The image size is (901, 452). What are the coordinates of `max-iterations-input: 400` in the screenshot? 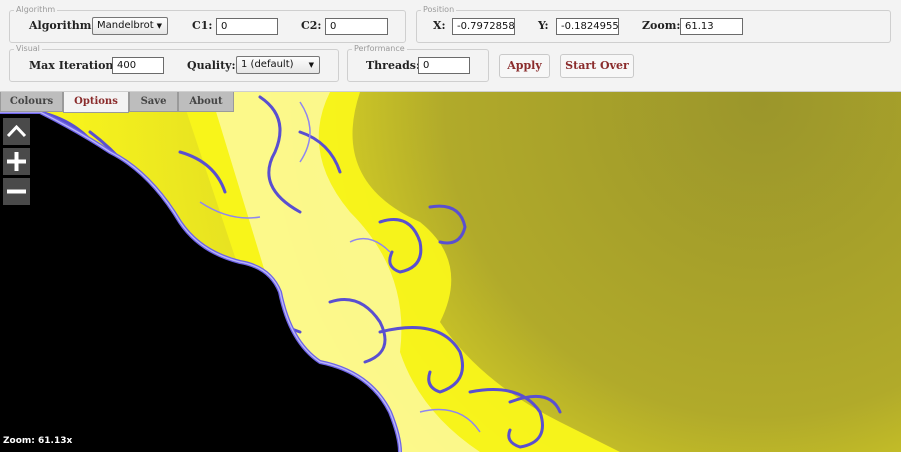 It's located at (138, 65).